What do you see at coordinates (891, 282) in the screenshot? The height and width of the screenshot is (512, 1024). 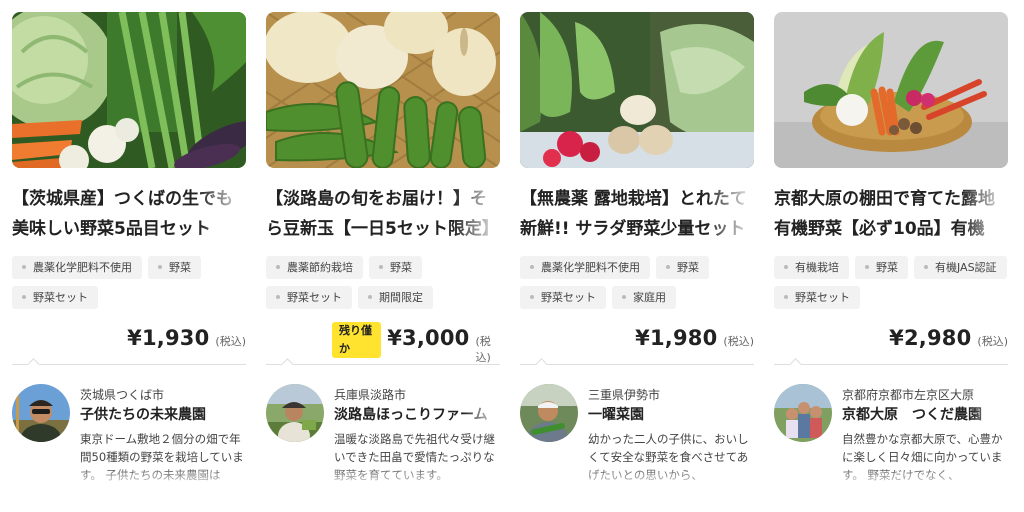 I see `tag-list: 有機栽培 野菜 有機JAS認証 野菜セット` at bounding box center [891, 282].